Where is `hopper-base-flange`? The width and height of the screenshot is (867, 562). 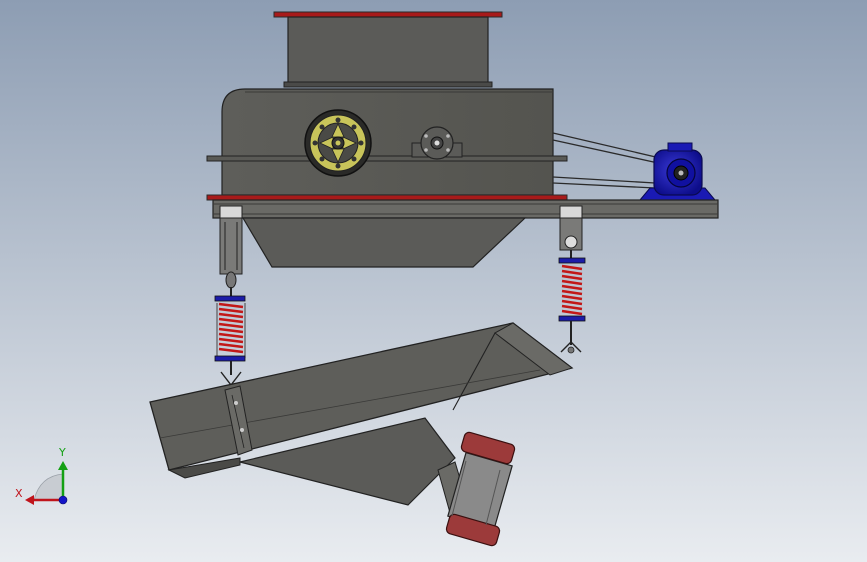 hopper-base-flange is located at coordinates (388, 84).